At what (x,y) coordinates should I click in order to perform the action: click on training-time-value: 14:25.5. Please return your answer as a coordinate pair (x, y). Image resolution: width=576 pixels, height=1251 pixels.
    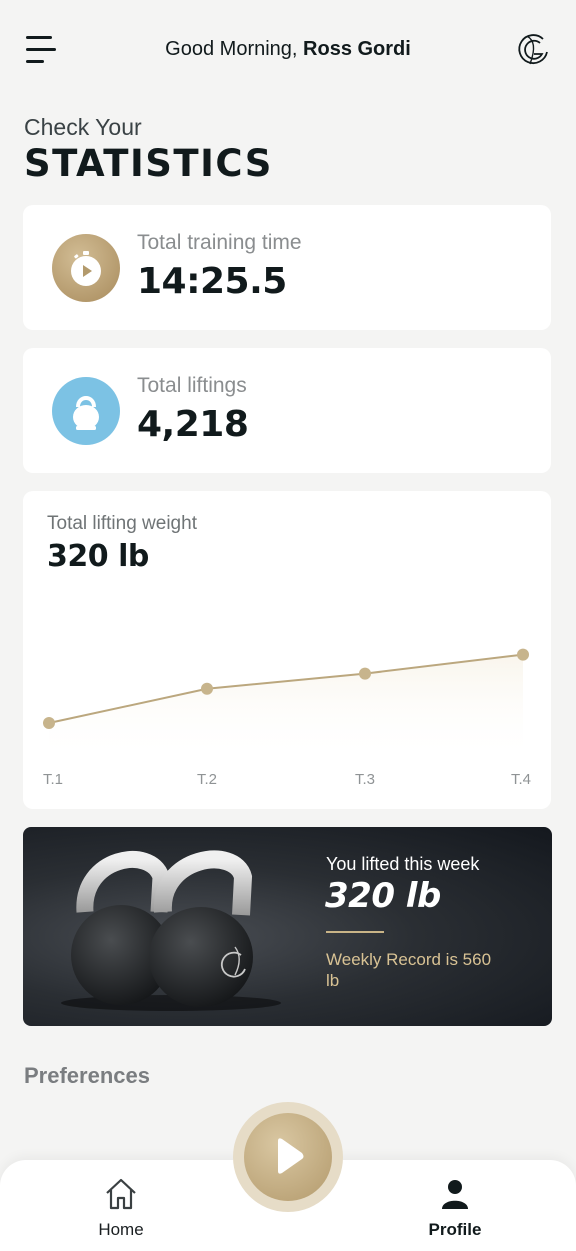
    Looking at the image, I should click on (212, 281).